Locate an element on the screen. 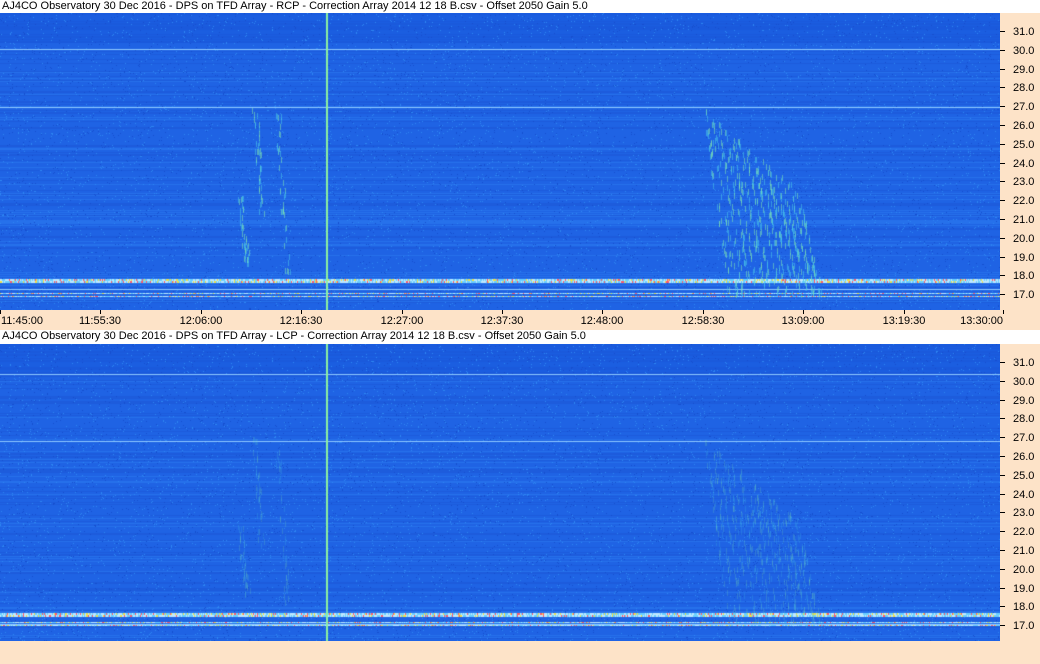 This screenshot has height=664, width=1040. x-tick-text: 12:58:30 is located at coordinates (703, 321).